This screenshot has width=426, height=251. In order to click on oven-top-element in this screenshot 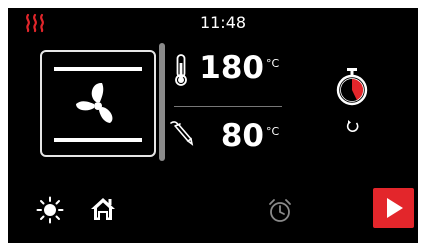, I will do `click(98, 69)`.